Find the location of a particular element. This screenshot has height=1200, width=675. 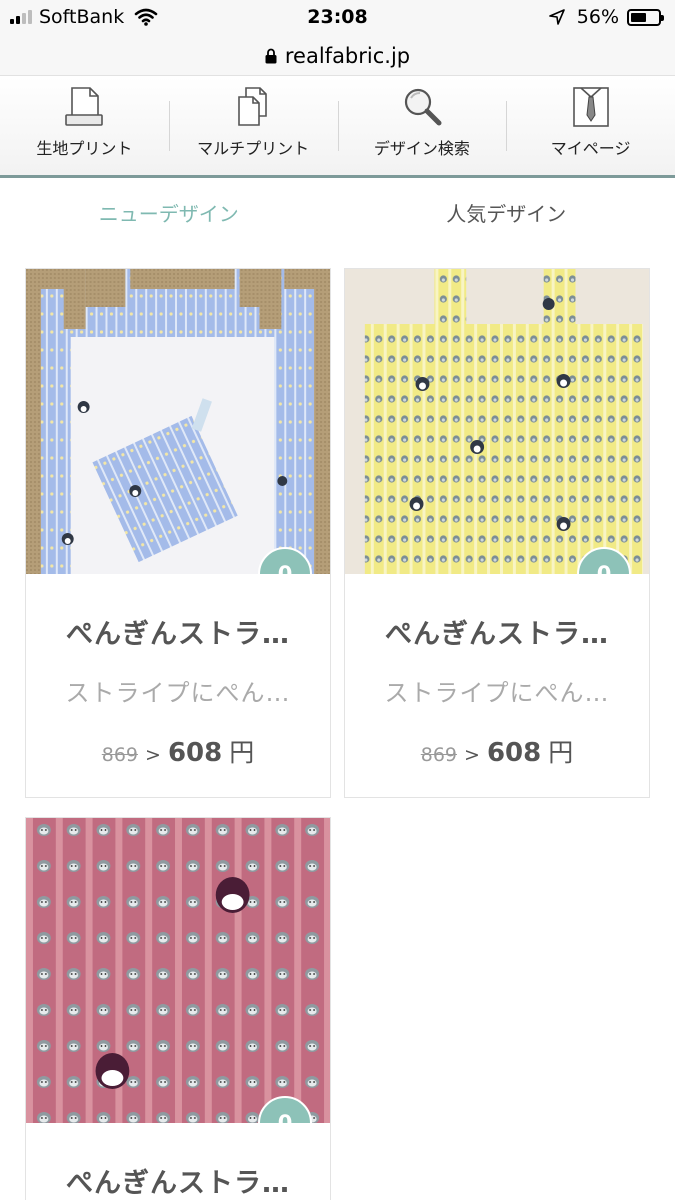

location-arrow-icon is located at coordinates (556, 17).